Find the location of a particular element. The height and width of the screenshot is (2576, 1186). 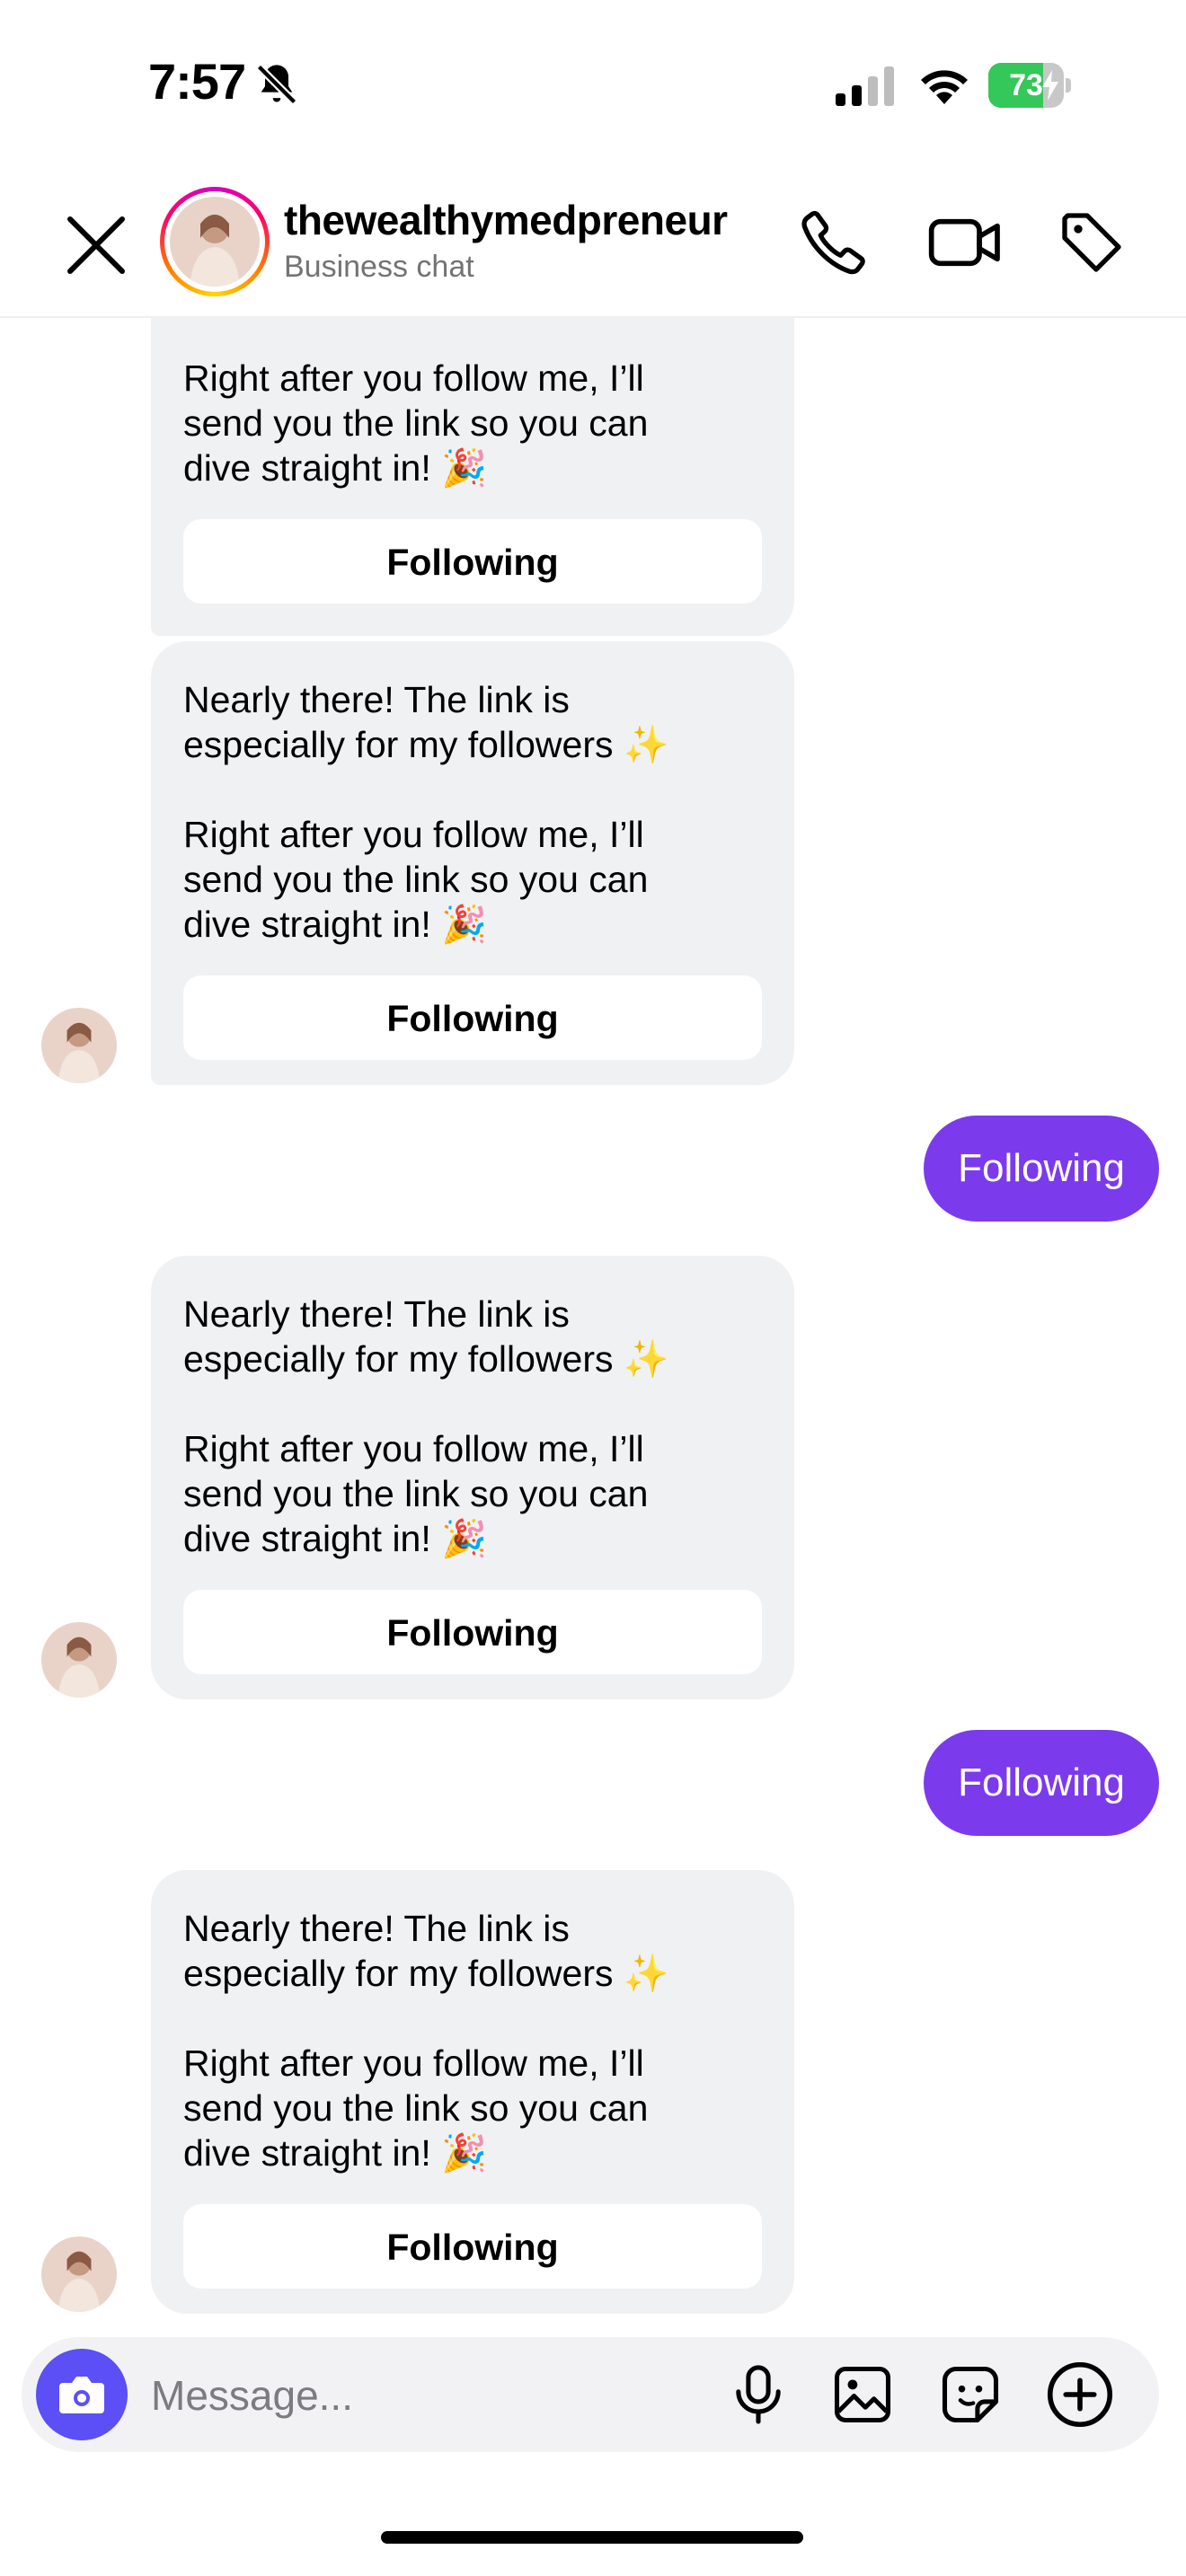

microphone-icon is located at coordinates (758, 2394).